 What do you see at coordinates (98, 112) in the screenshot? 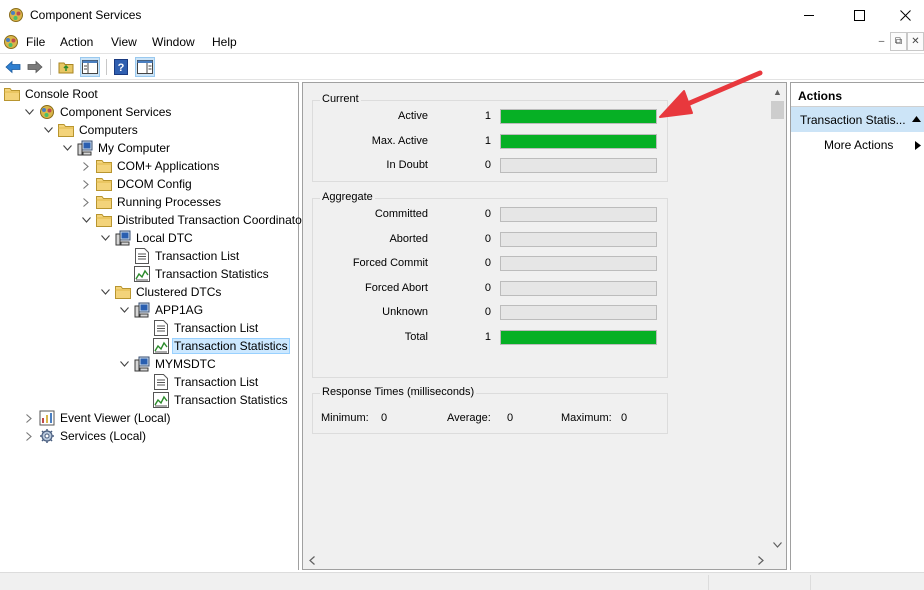
I see `tree-item-component-services: Component Services` at bounding box center [98, 112].